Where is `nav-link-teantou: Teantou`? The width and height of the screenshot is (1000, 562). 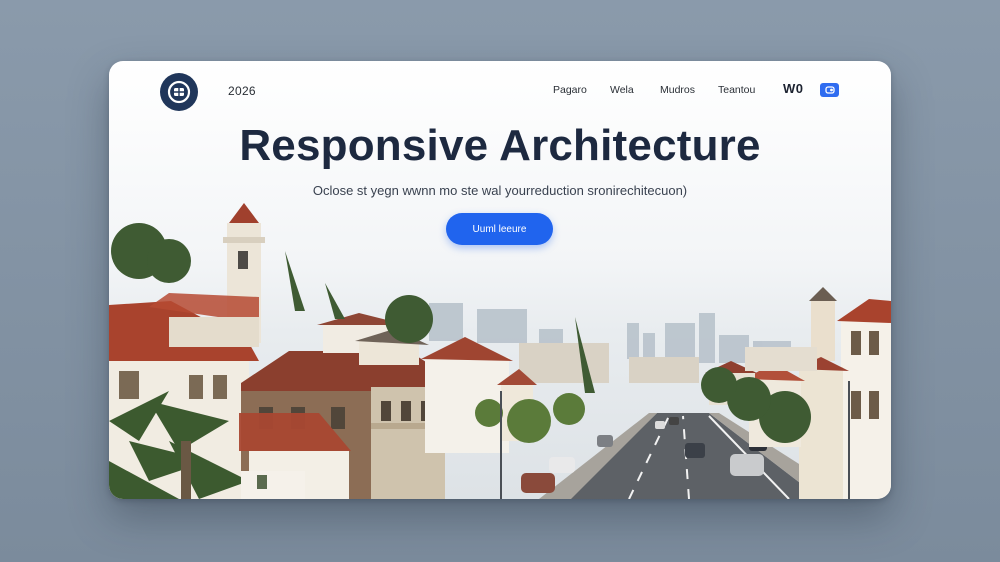
nav-link-teantou: Teantou is located at coordinates (736, 90).